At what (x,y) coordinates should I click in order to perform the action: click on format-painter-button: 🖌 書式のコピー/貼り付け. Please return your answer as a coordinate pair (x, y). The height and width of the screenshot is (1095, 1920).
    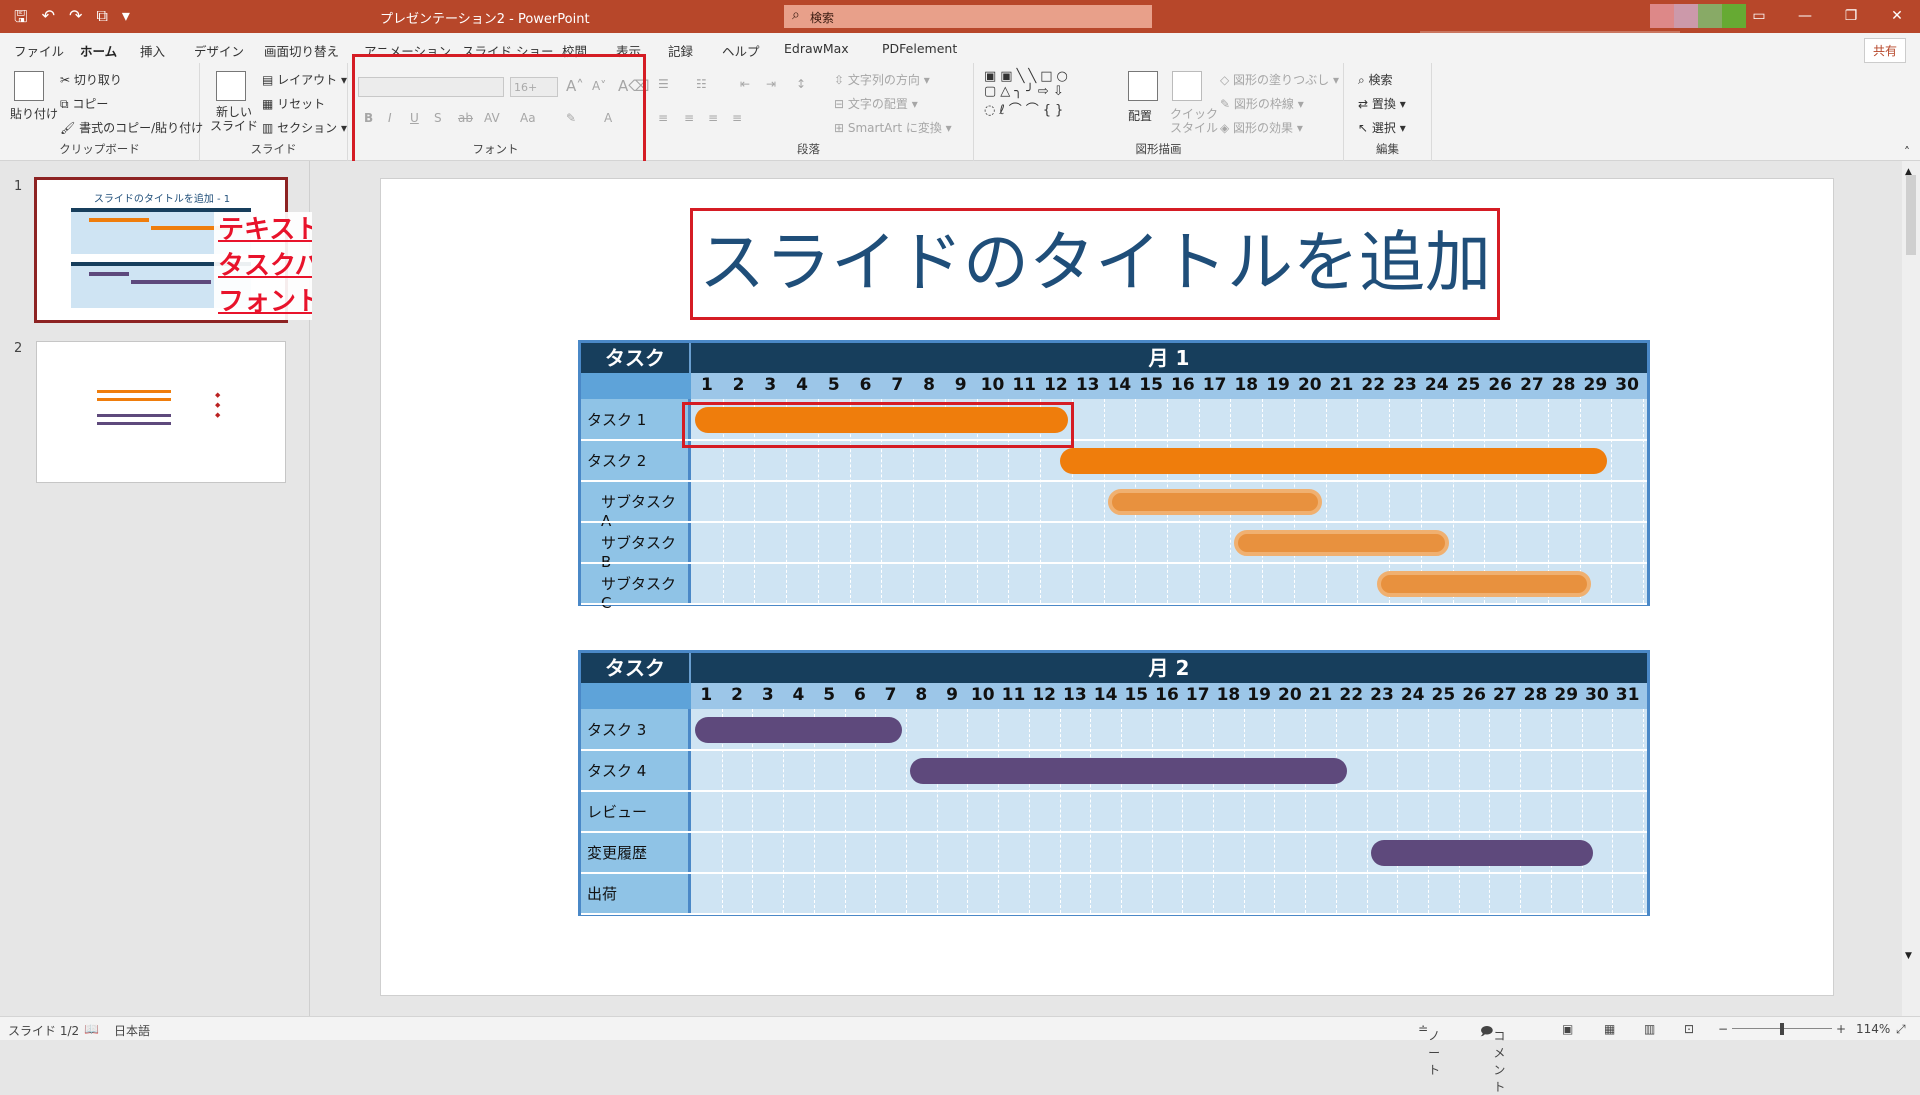
    Looking at the image, I should click on (131, 127).